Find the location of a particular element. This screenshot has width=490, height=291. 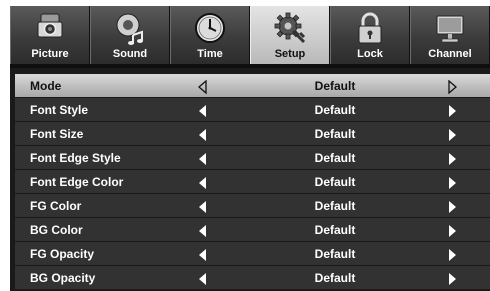

menu-row-label: Font Edge Style is located at coordinates (75, 158).